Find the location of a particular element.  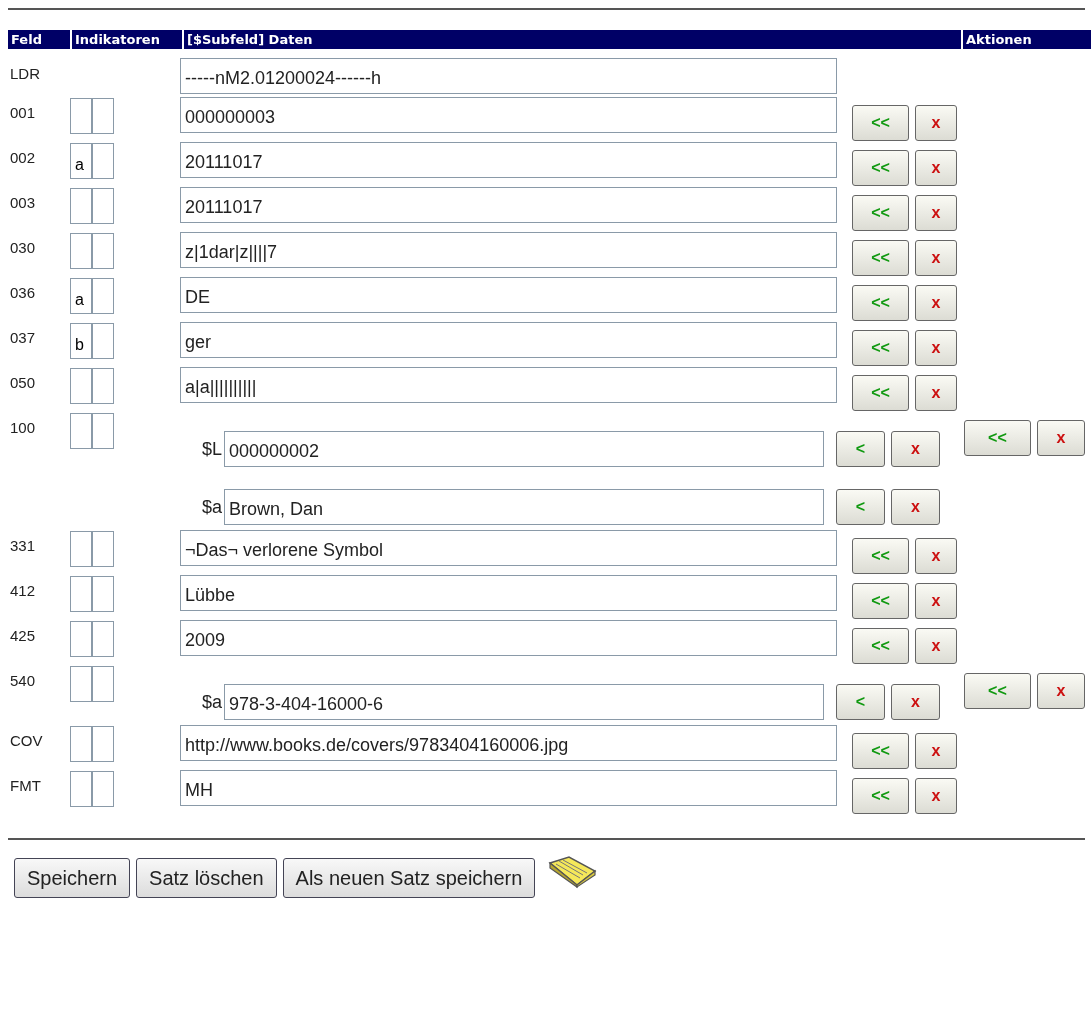

column-header: Indikatoren is located at coordinates (127, 39).